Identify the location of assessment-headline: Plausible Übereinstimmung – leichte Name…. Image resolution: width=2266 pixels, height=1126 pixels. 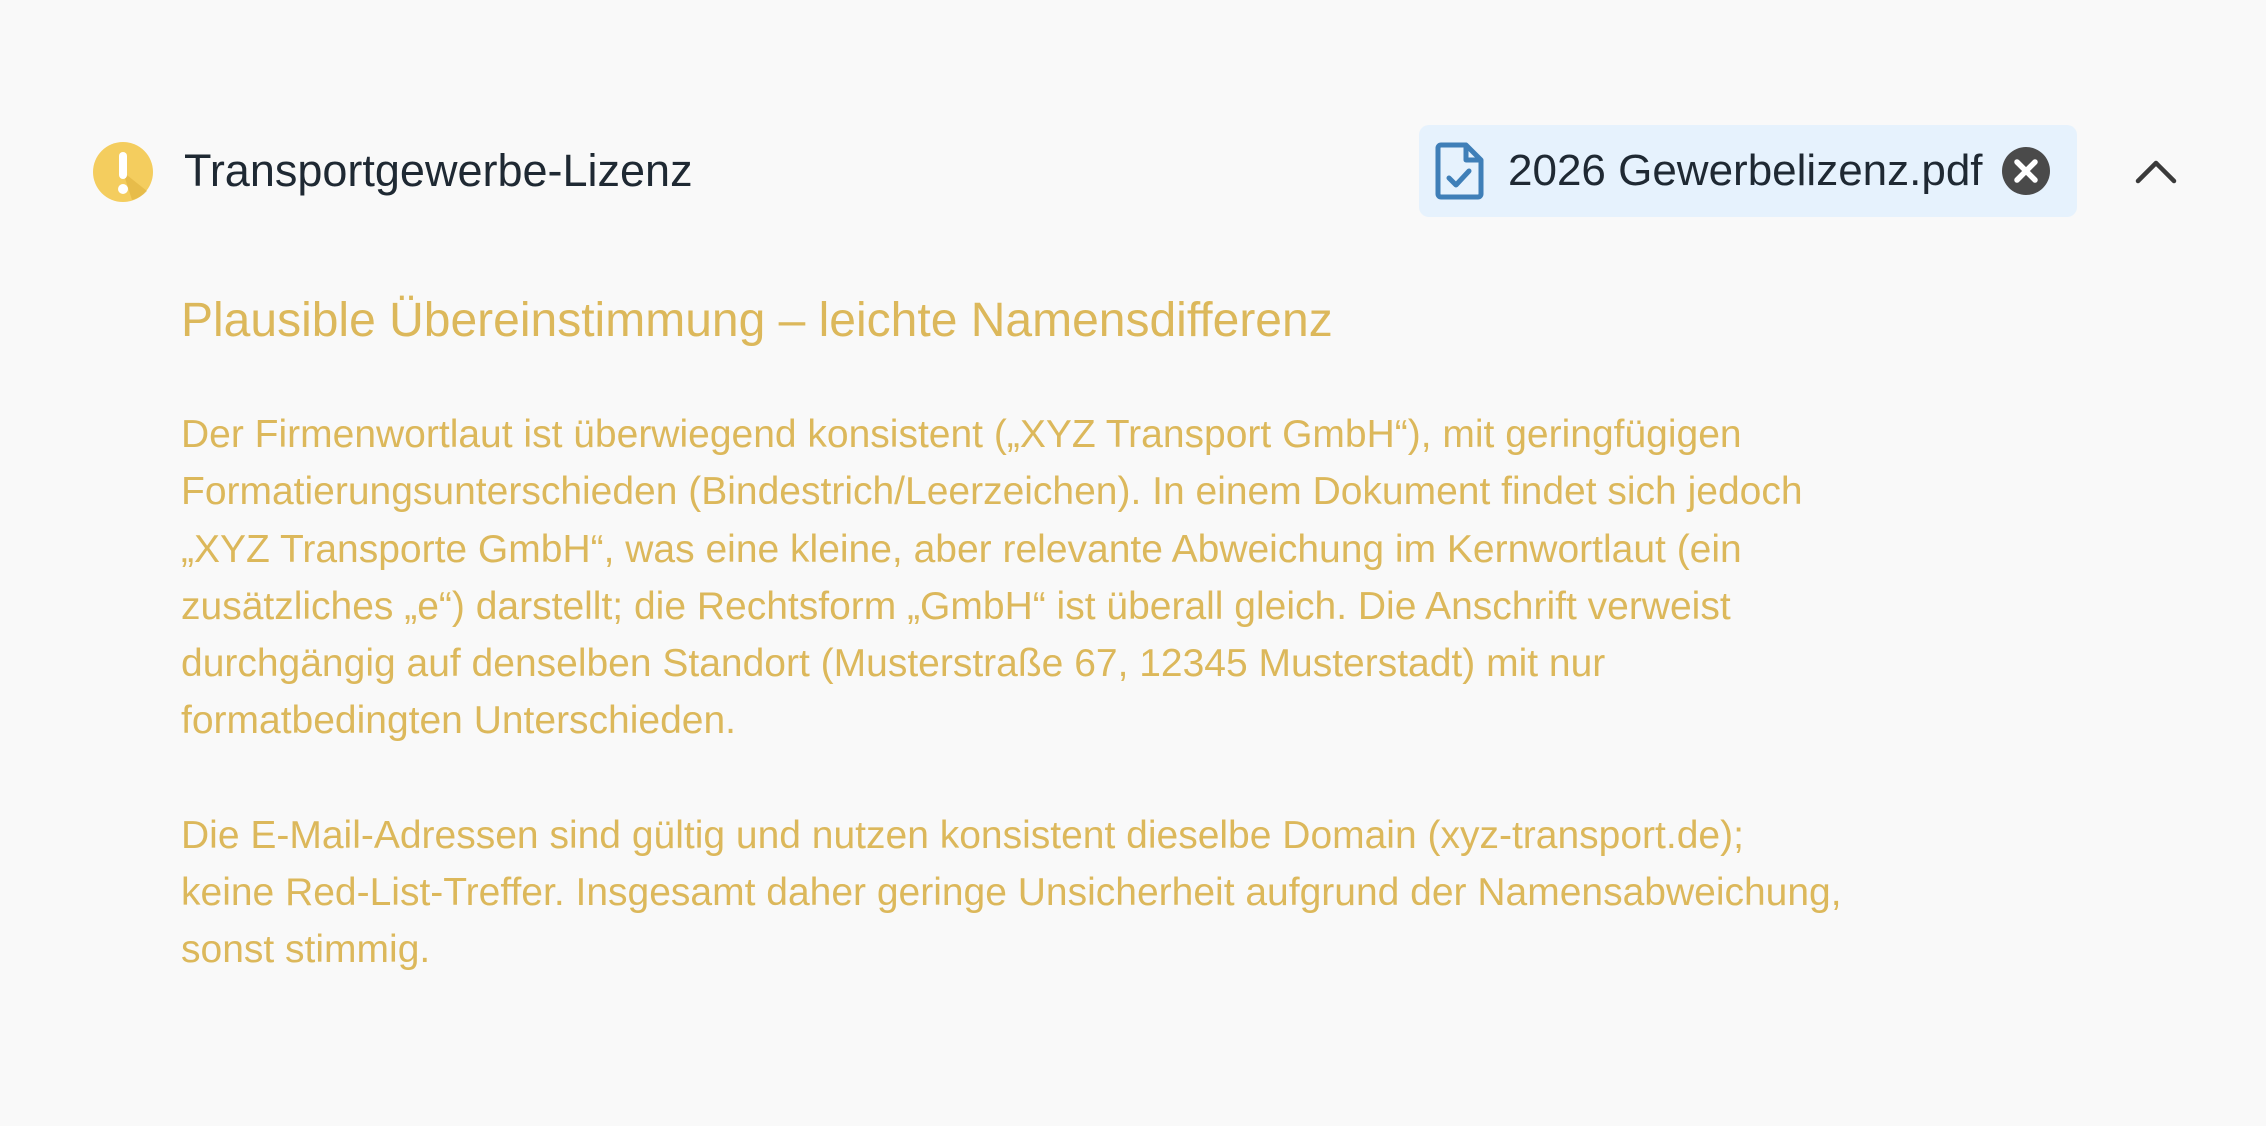
(757, 320).